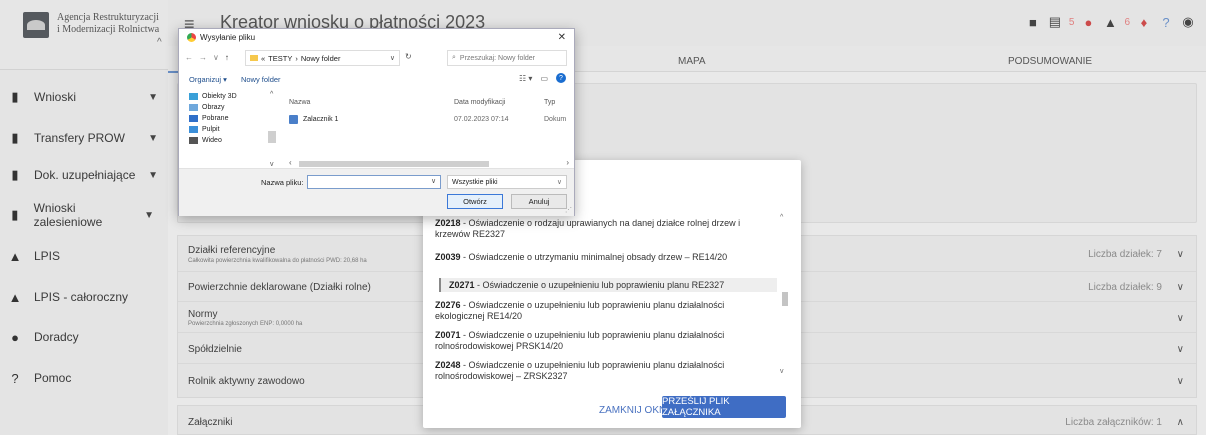 The image size is (1206, 435). I want to click on tree-item-pobrane: Pobrane, so click(234, 118).